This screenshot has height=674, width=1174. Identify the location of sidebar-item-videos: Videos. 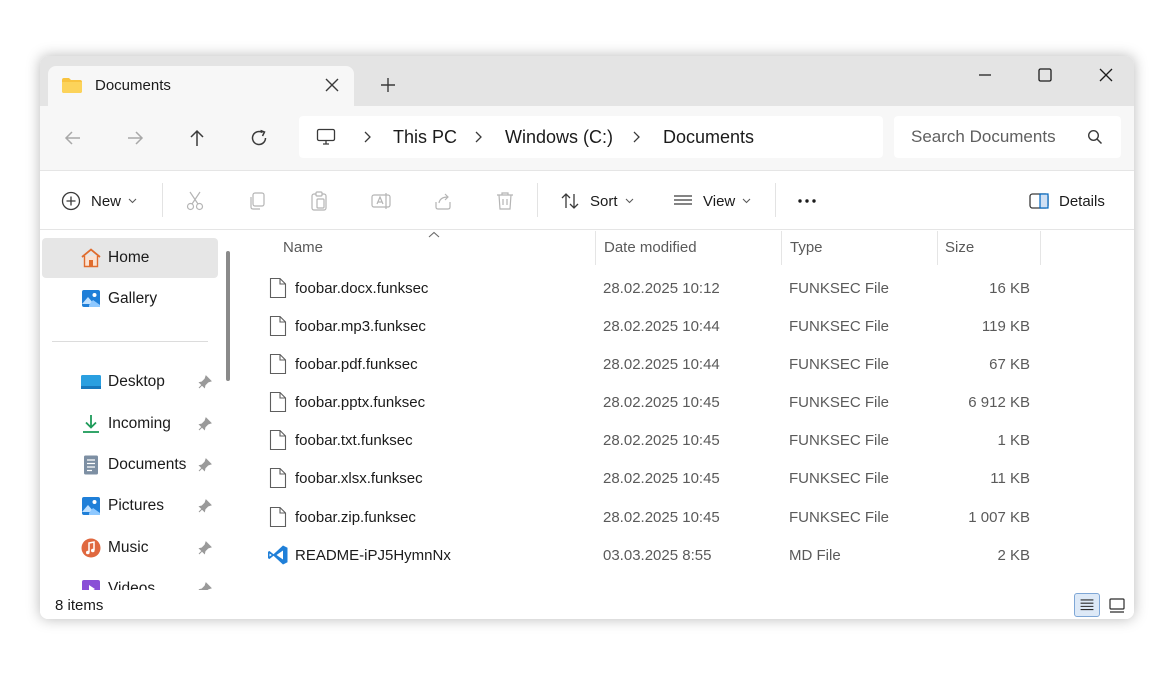
(130, 579).